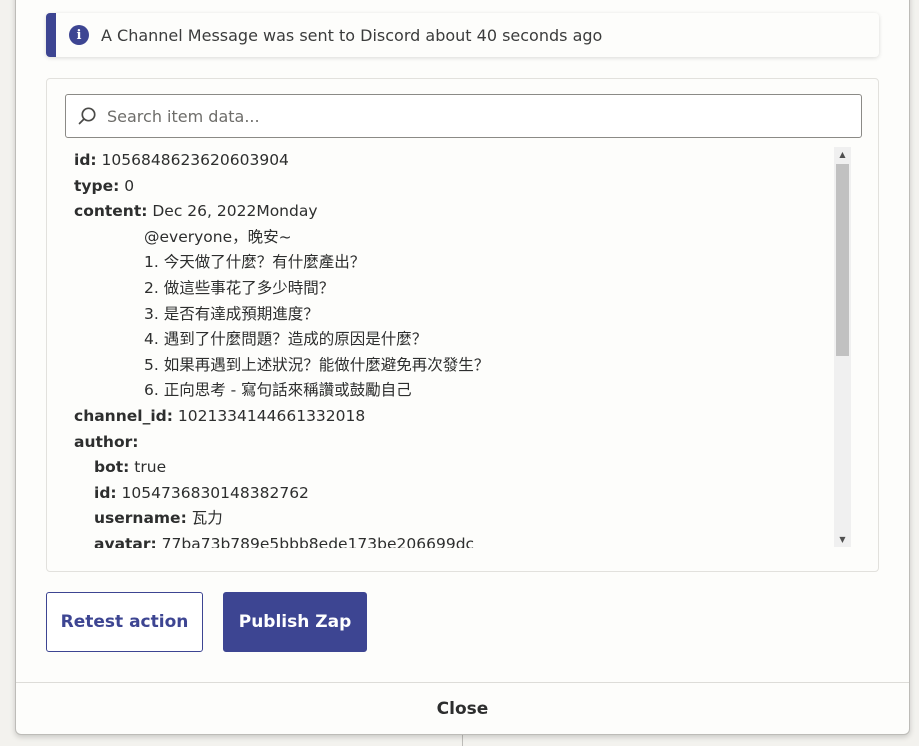  What do you see at coordinates (112, 467) in the screenshot?
I see `field-key: bot:` at bounding box center [112, 467].